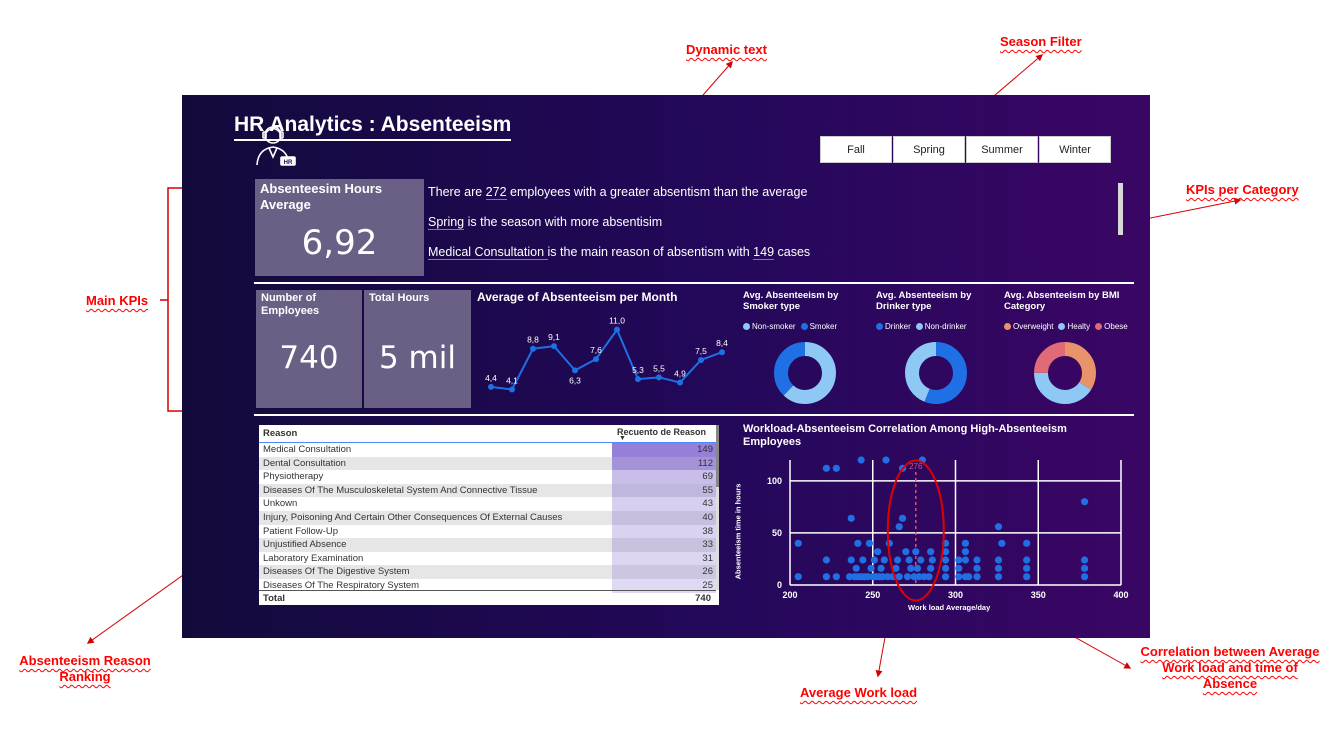  Describe the element at coordinates (1002, 149) in the screenshot. I see `season-button-summer: Summer` at that location.